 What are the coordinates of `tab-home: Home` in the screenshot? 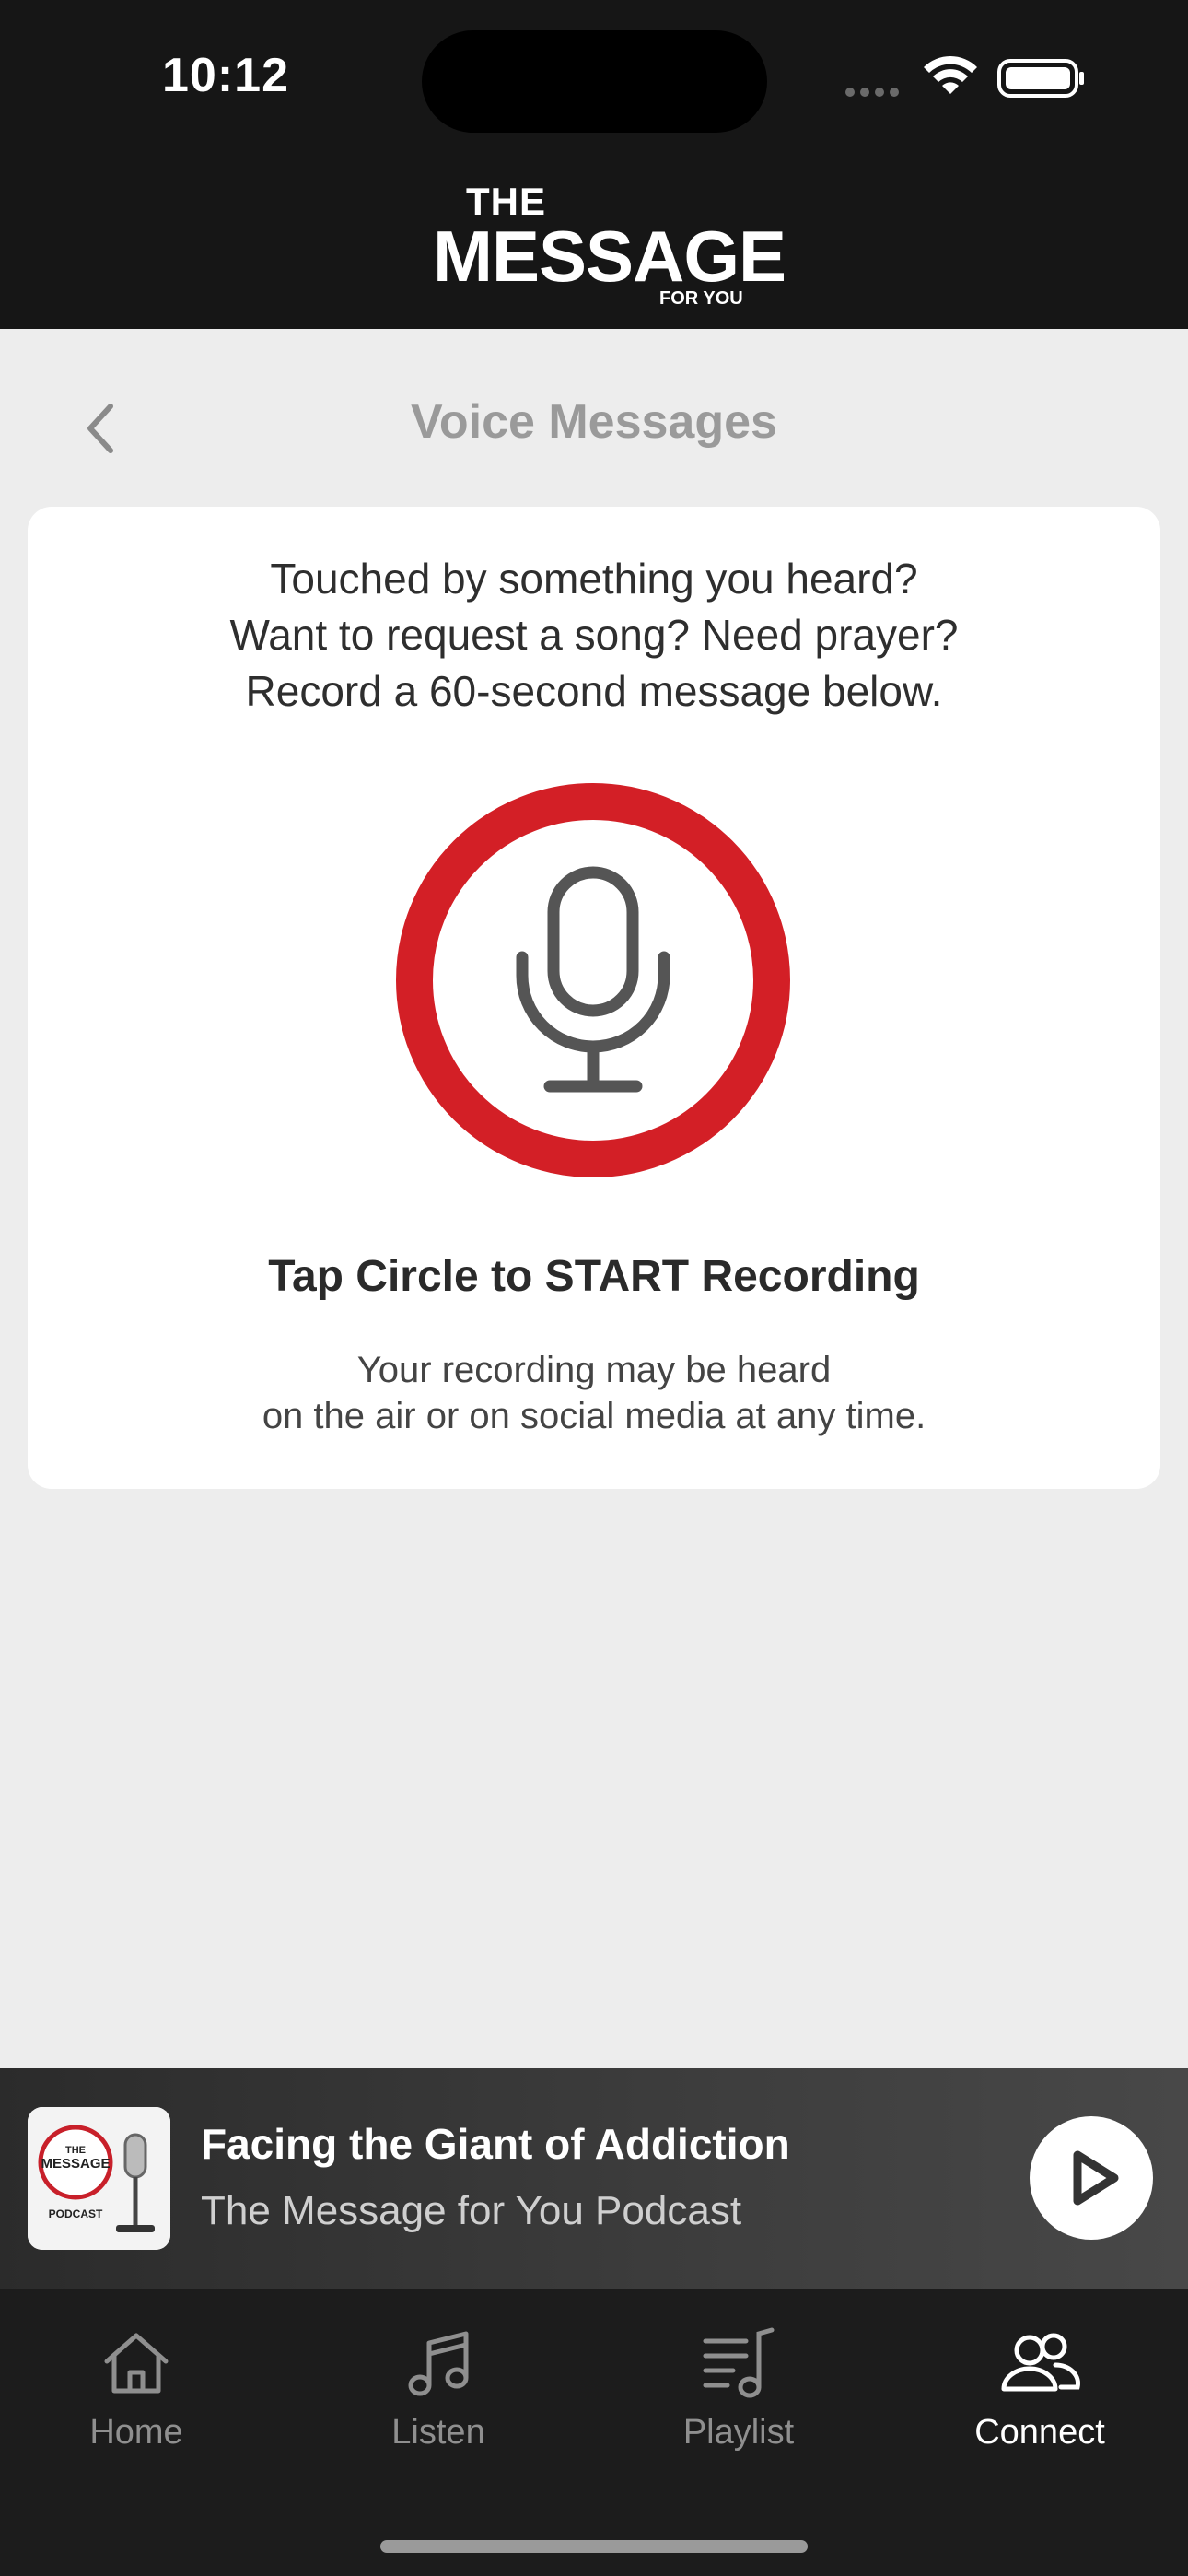 It's located at (136, 2400).